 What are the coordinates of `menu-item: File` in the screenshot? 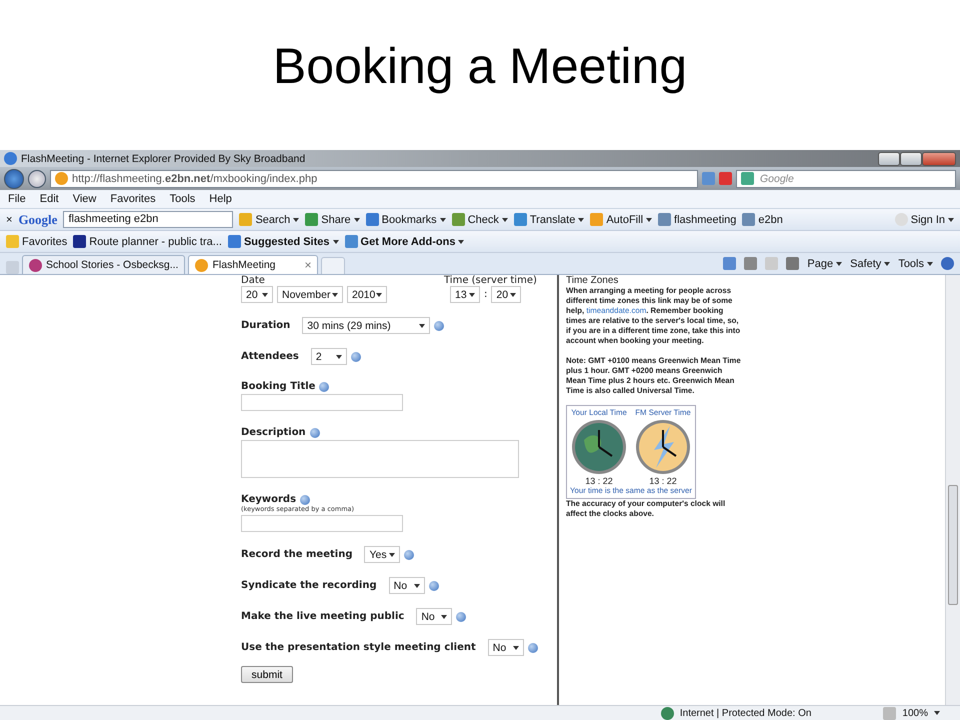 It's located at (17, 199).